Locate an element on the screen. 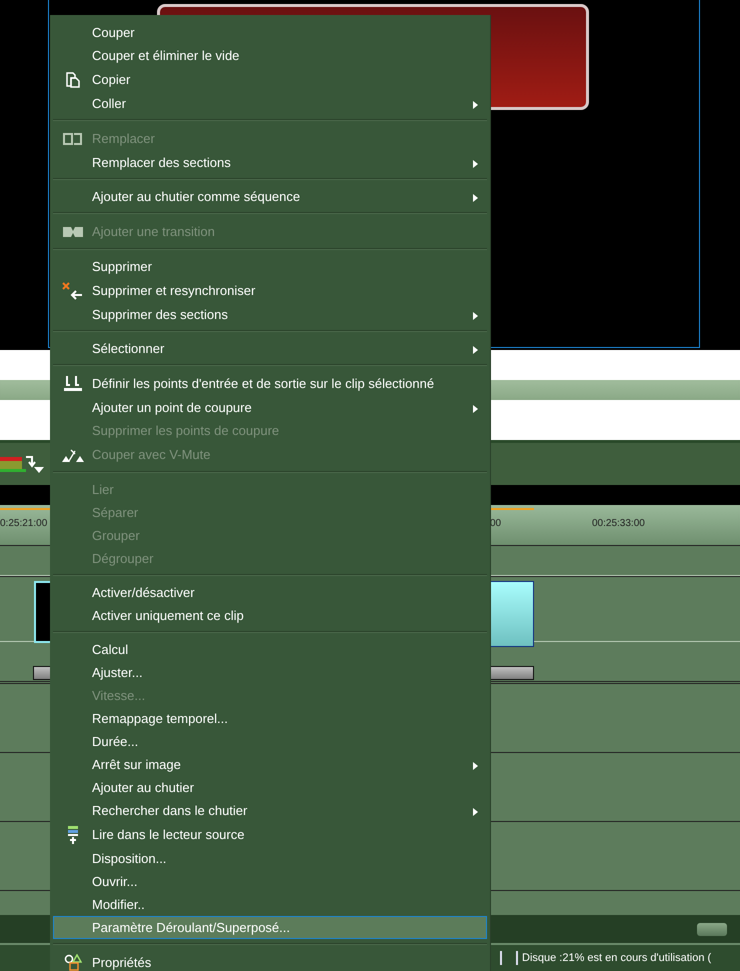 This screenshot has width=740, height=971. replace-icon is located at coordinates (73, 139).